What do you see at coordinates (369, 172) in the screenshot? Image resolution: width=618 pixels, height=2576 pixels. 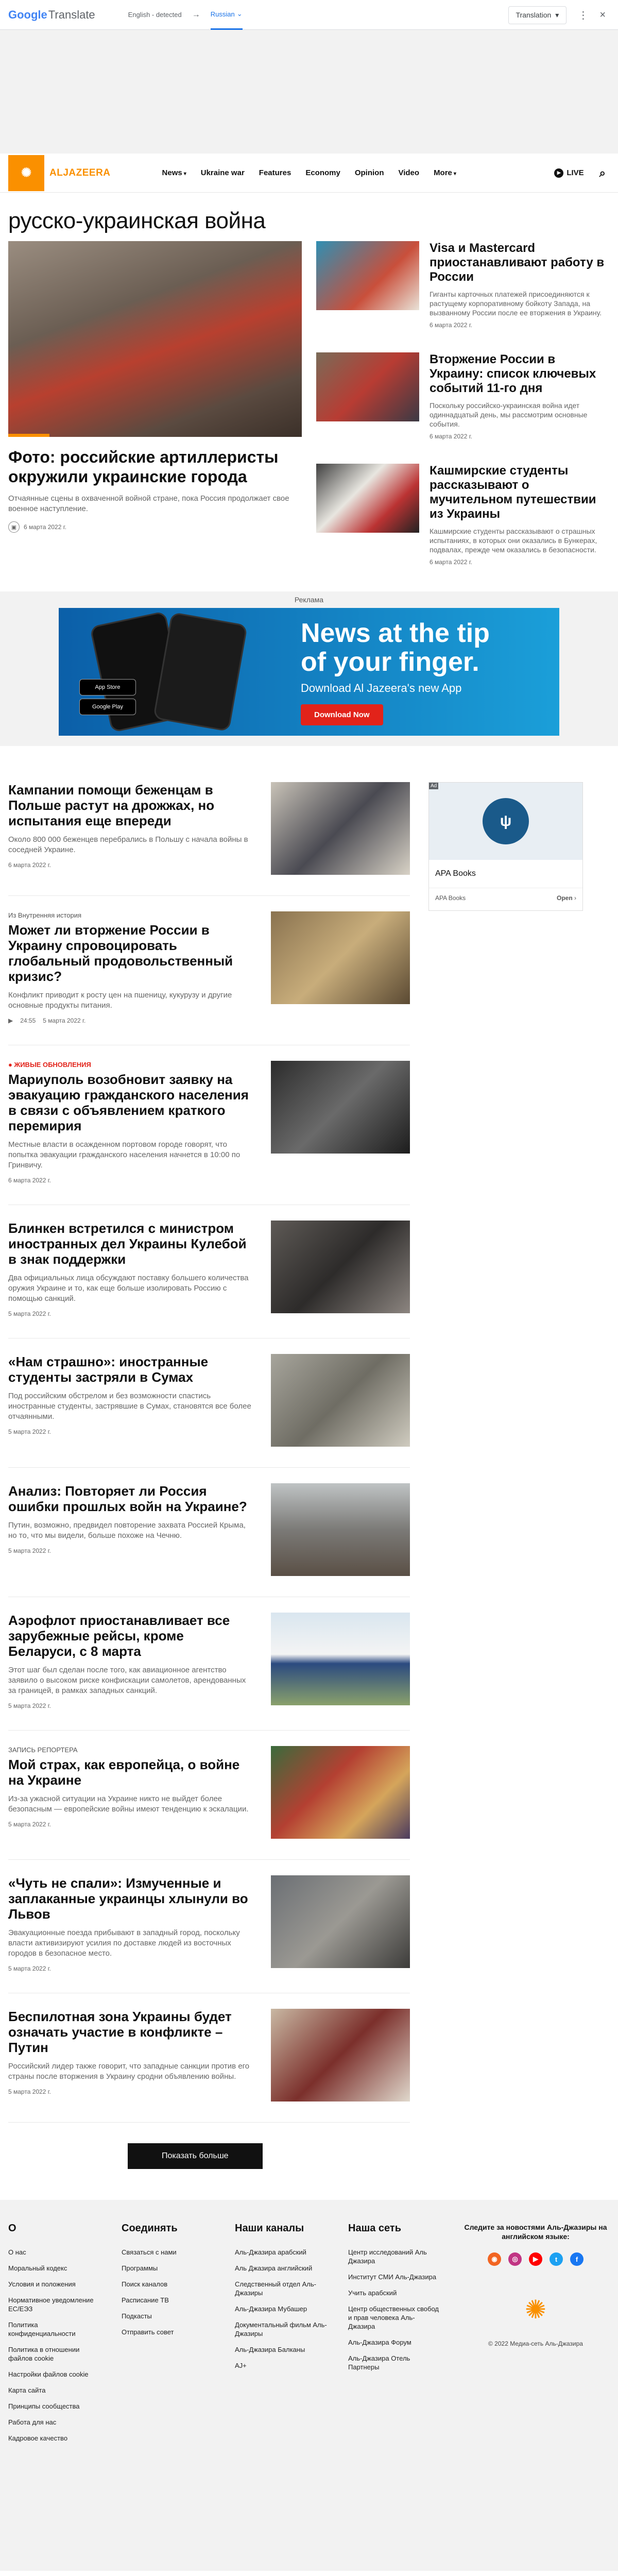 I see `nav-item-opinion: Opinion` at bounding box center [369, 172].